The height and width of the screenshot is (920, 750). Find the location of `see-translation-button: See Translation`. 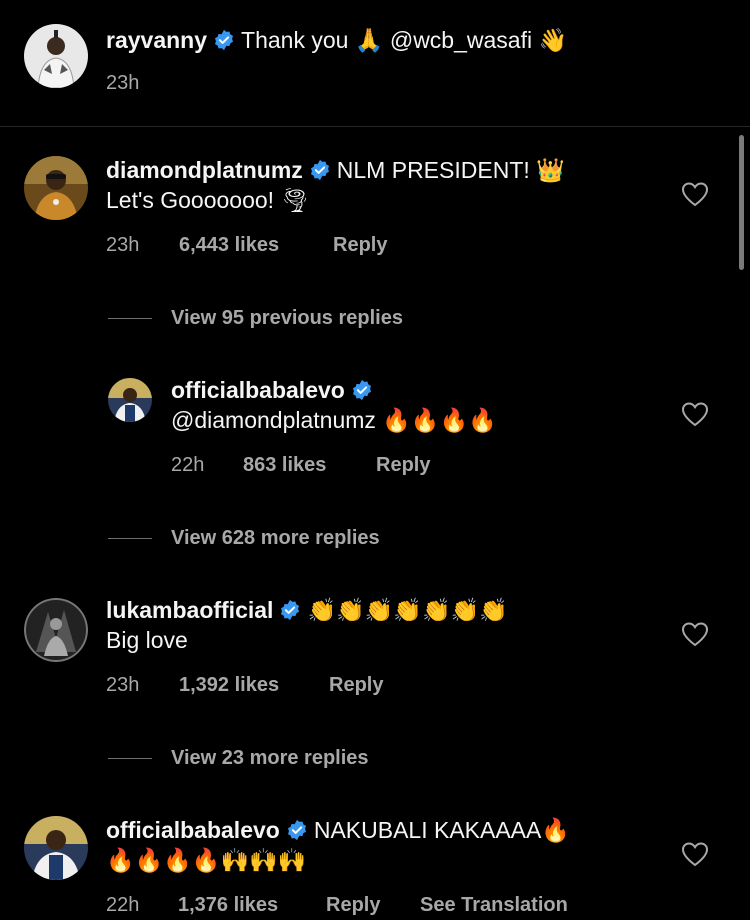

see-translation-button: See Translation is located at coordinates (494, 905).